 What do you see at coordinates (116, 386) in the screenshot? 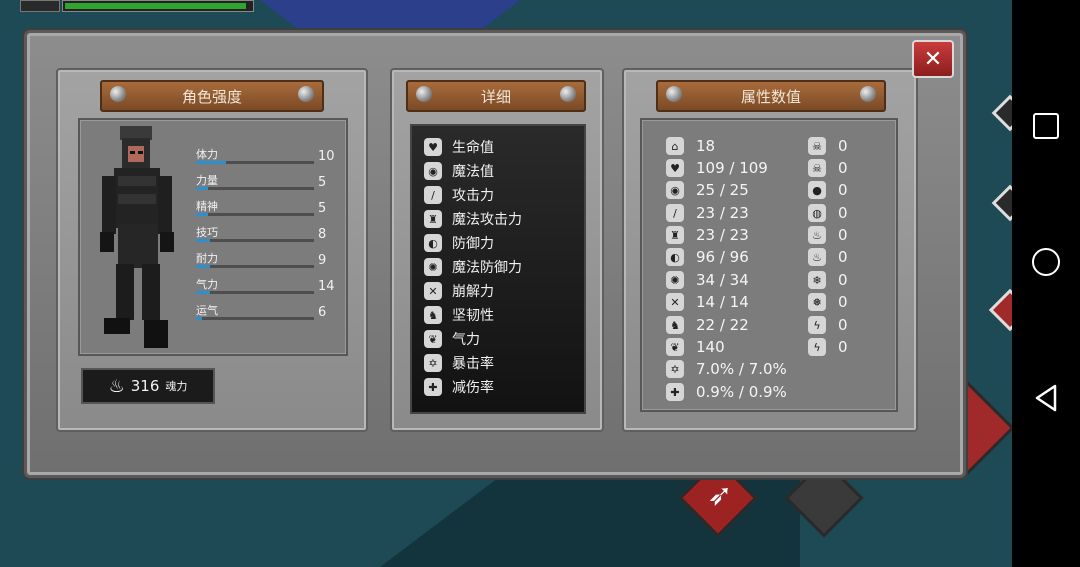
I see `flame-icon: ♨` at bounding box center [116, 386].